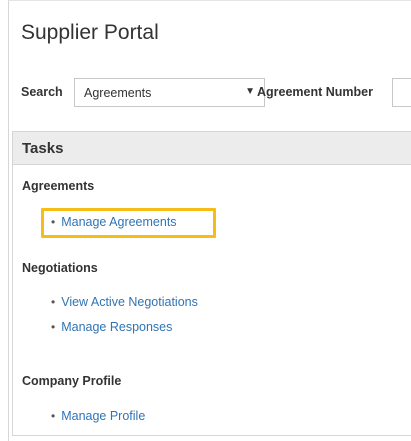 The image size is (411, 441). I want to click on tasks-panel-header: Tasks, so click(212, 148).